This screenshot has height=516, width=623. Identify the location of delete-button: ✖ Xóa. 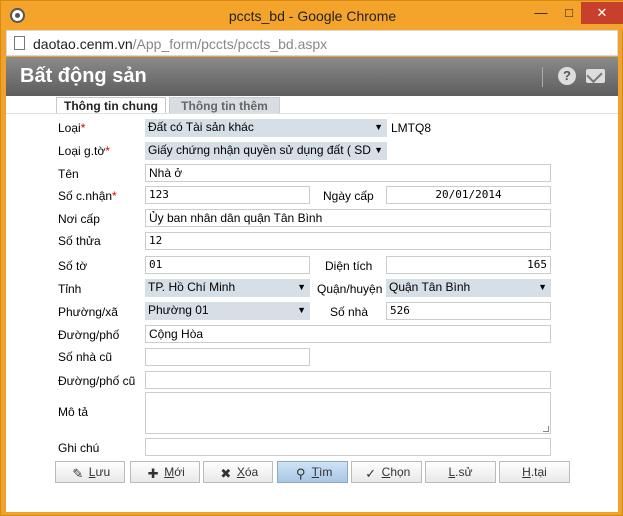
(238, 472).